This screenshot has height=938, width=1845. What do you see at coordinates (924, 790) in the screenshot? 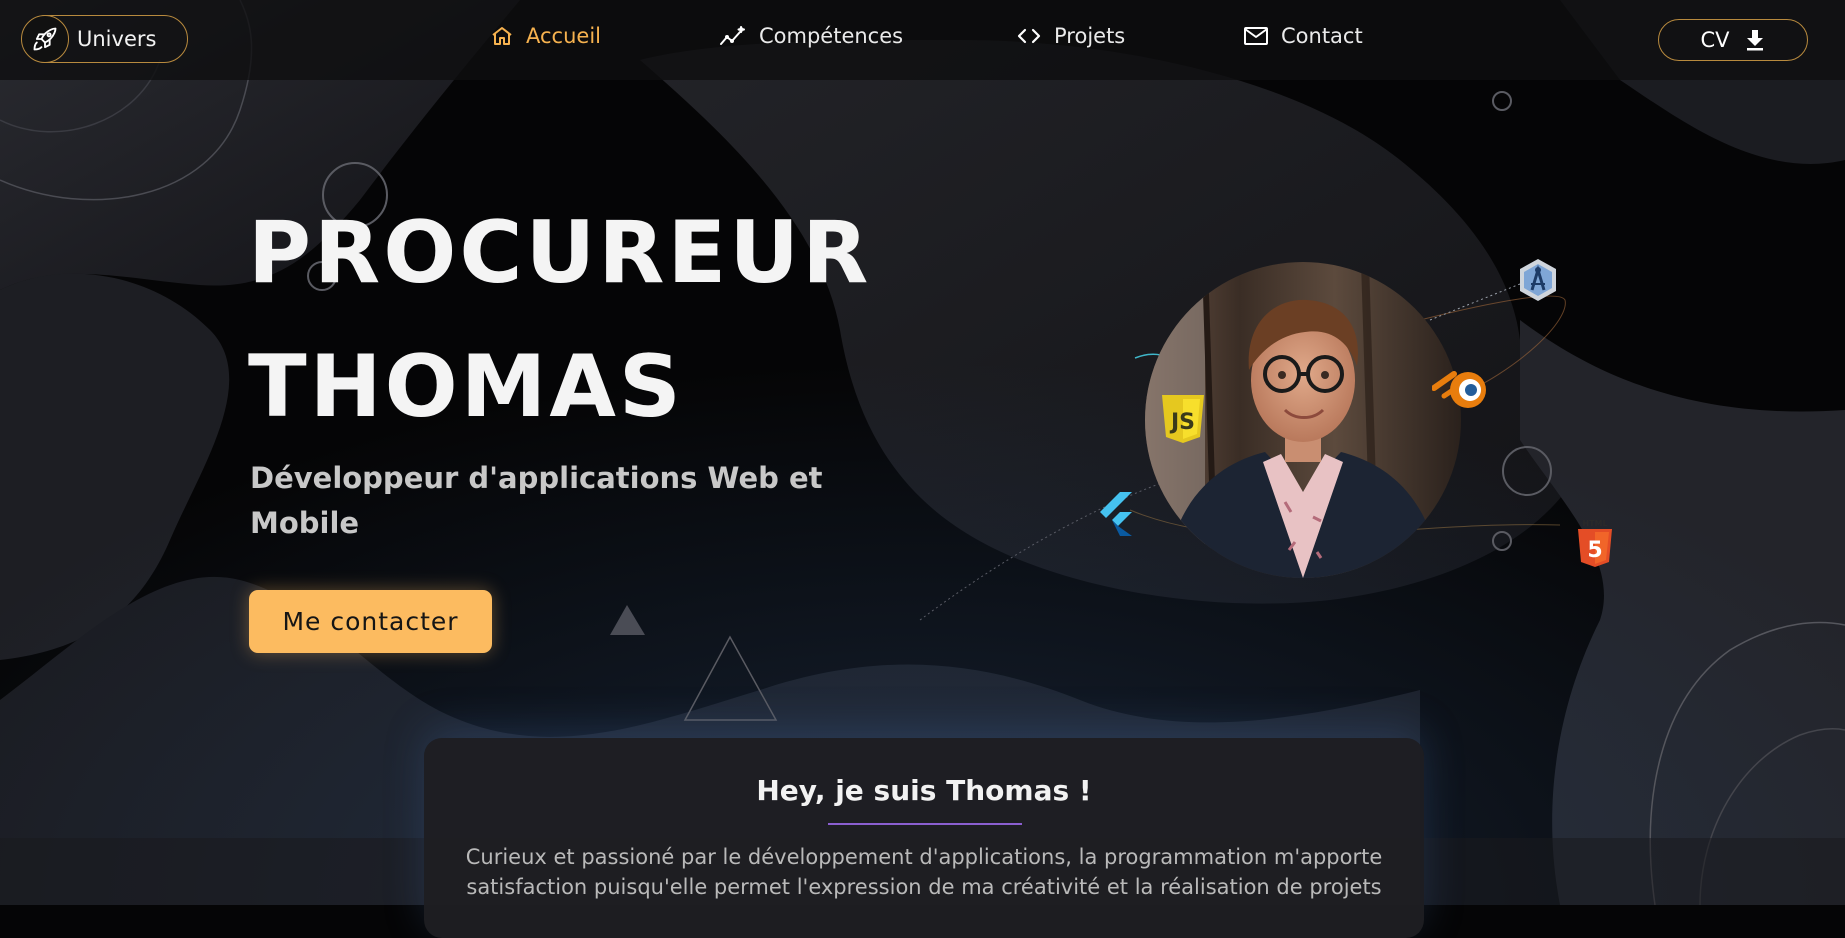
I see `about-title: Hey, je suis Thomas !` at bounding box center [924, 790].